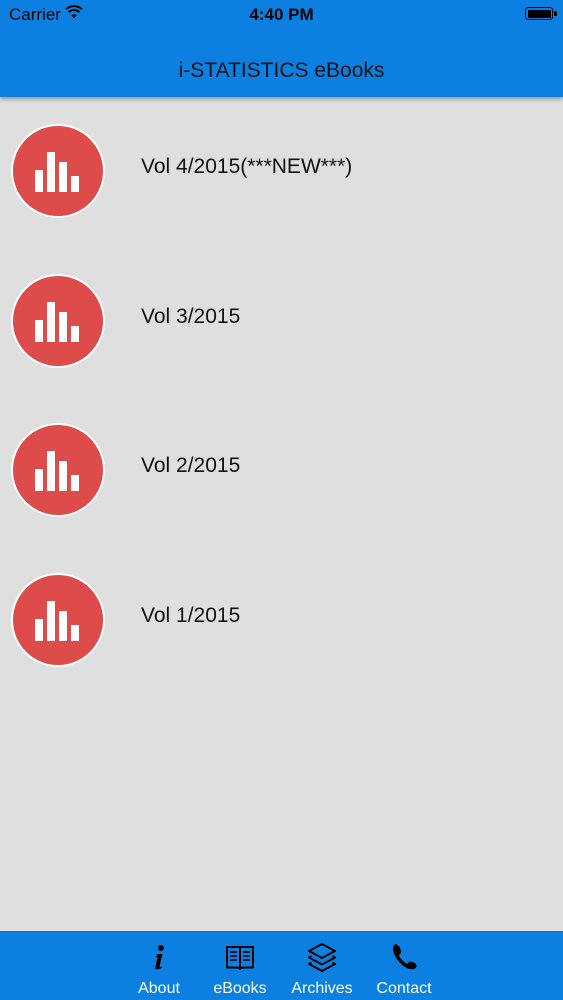  What do you see at coordinates (281, 70) in the screenshot?
I see `page-title: i-STATISTICS eBooks` at bounding box center [281, 70].